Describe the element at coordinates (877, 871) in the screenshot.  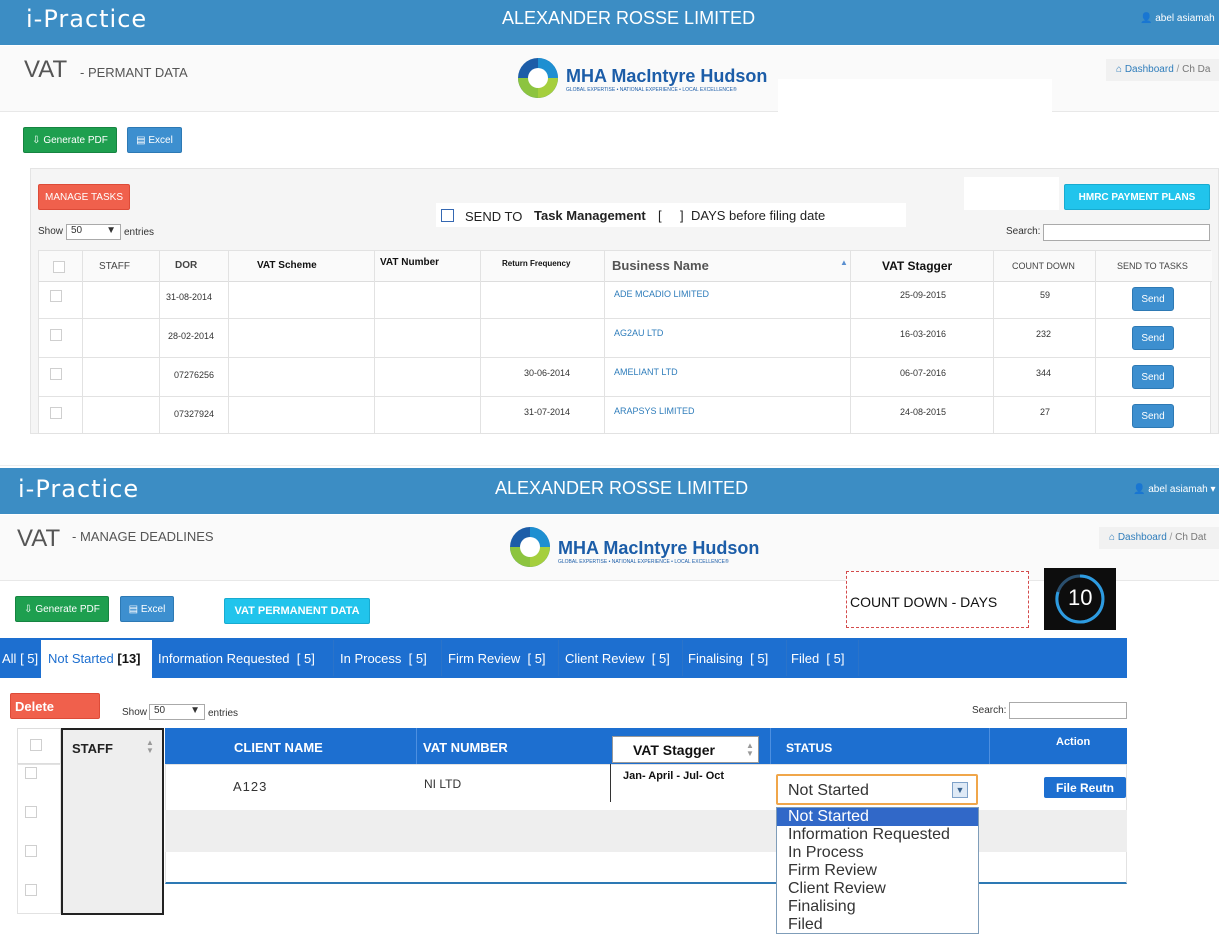
I see `status-option: Firm Review` at that location.